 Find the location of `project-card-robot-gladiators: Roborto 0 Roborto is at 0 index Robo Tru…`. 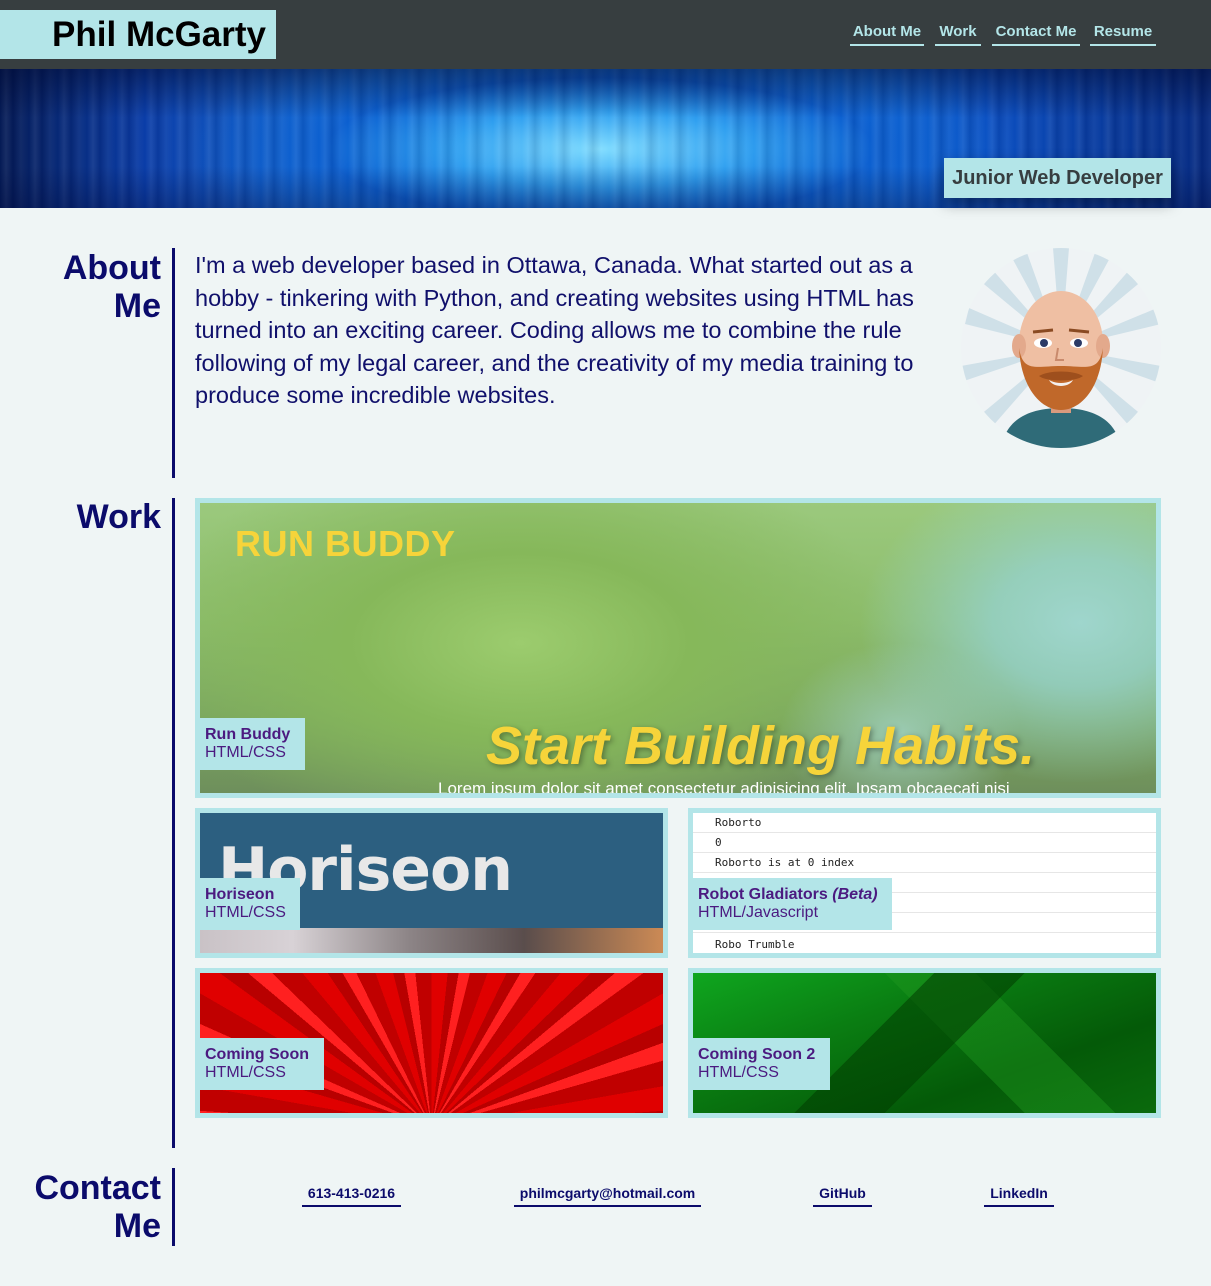

project-card-robot-gladiators: Roborto 0 Roborto is at 0 index Robo Tru… is located at coordinates (924, 883).